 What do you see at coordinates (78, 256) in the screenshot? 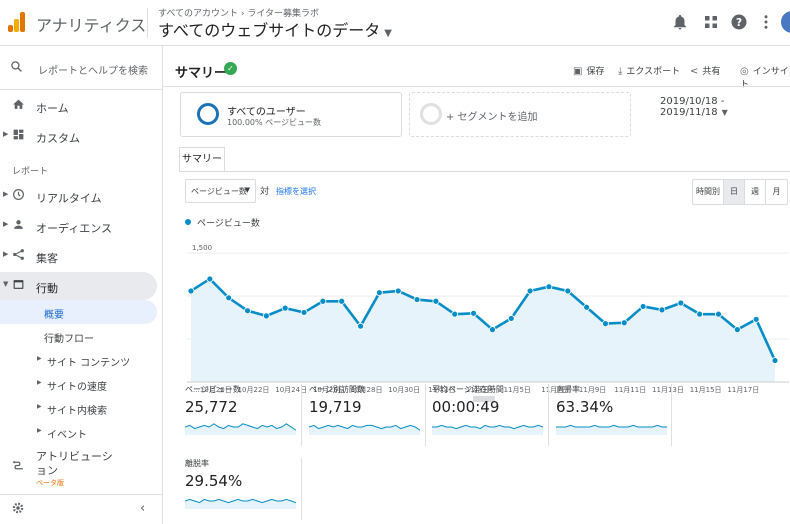
I see `sidebar-item-acquisition: ▶ 集客` at bounding box center [78, 256].